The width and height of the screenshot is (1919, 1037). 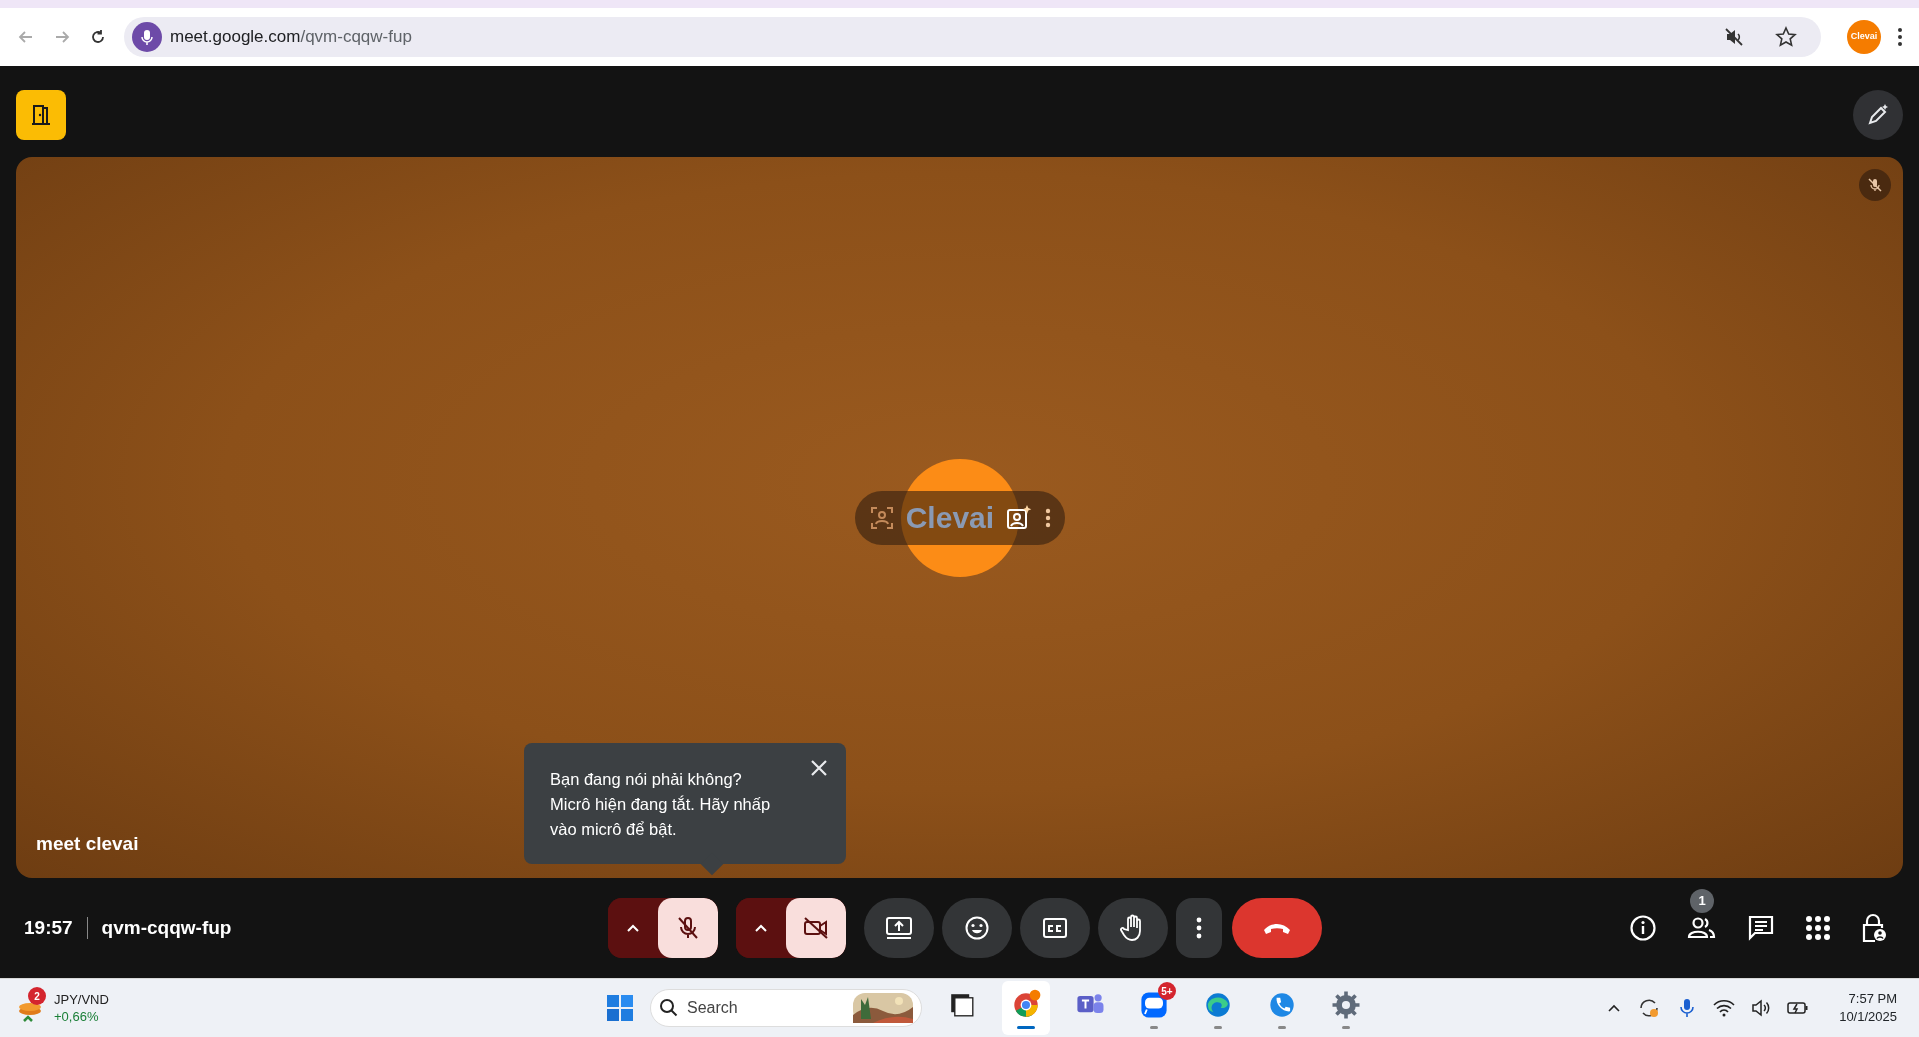 I want to click on address-bar: meet.google.com/qvm-cqqw-fup, so click(x=972, y=37).